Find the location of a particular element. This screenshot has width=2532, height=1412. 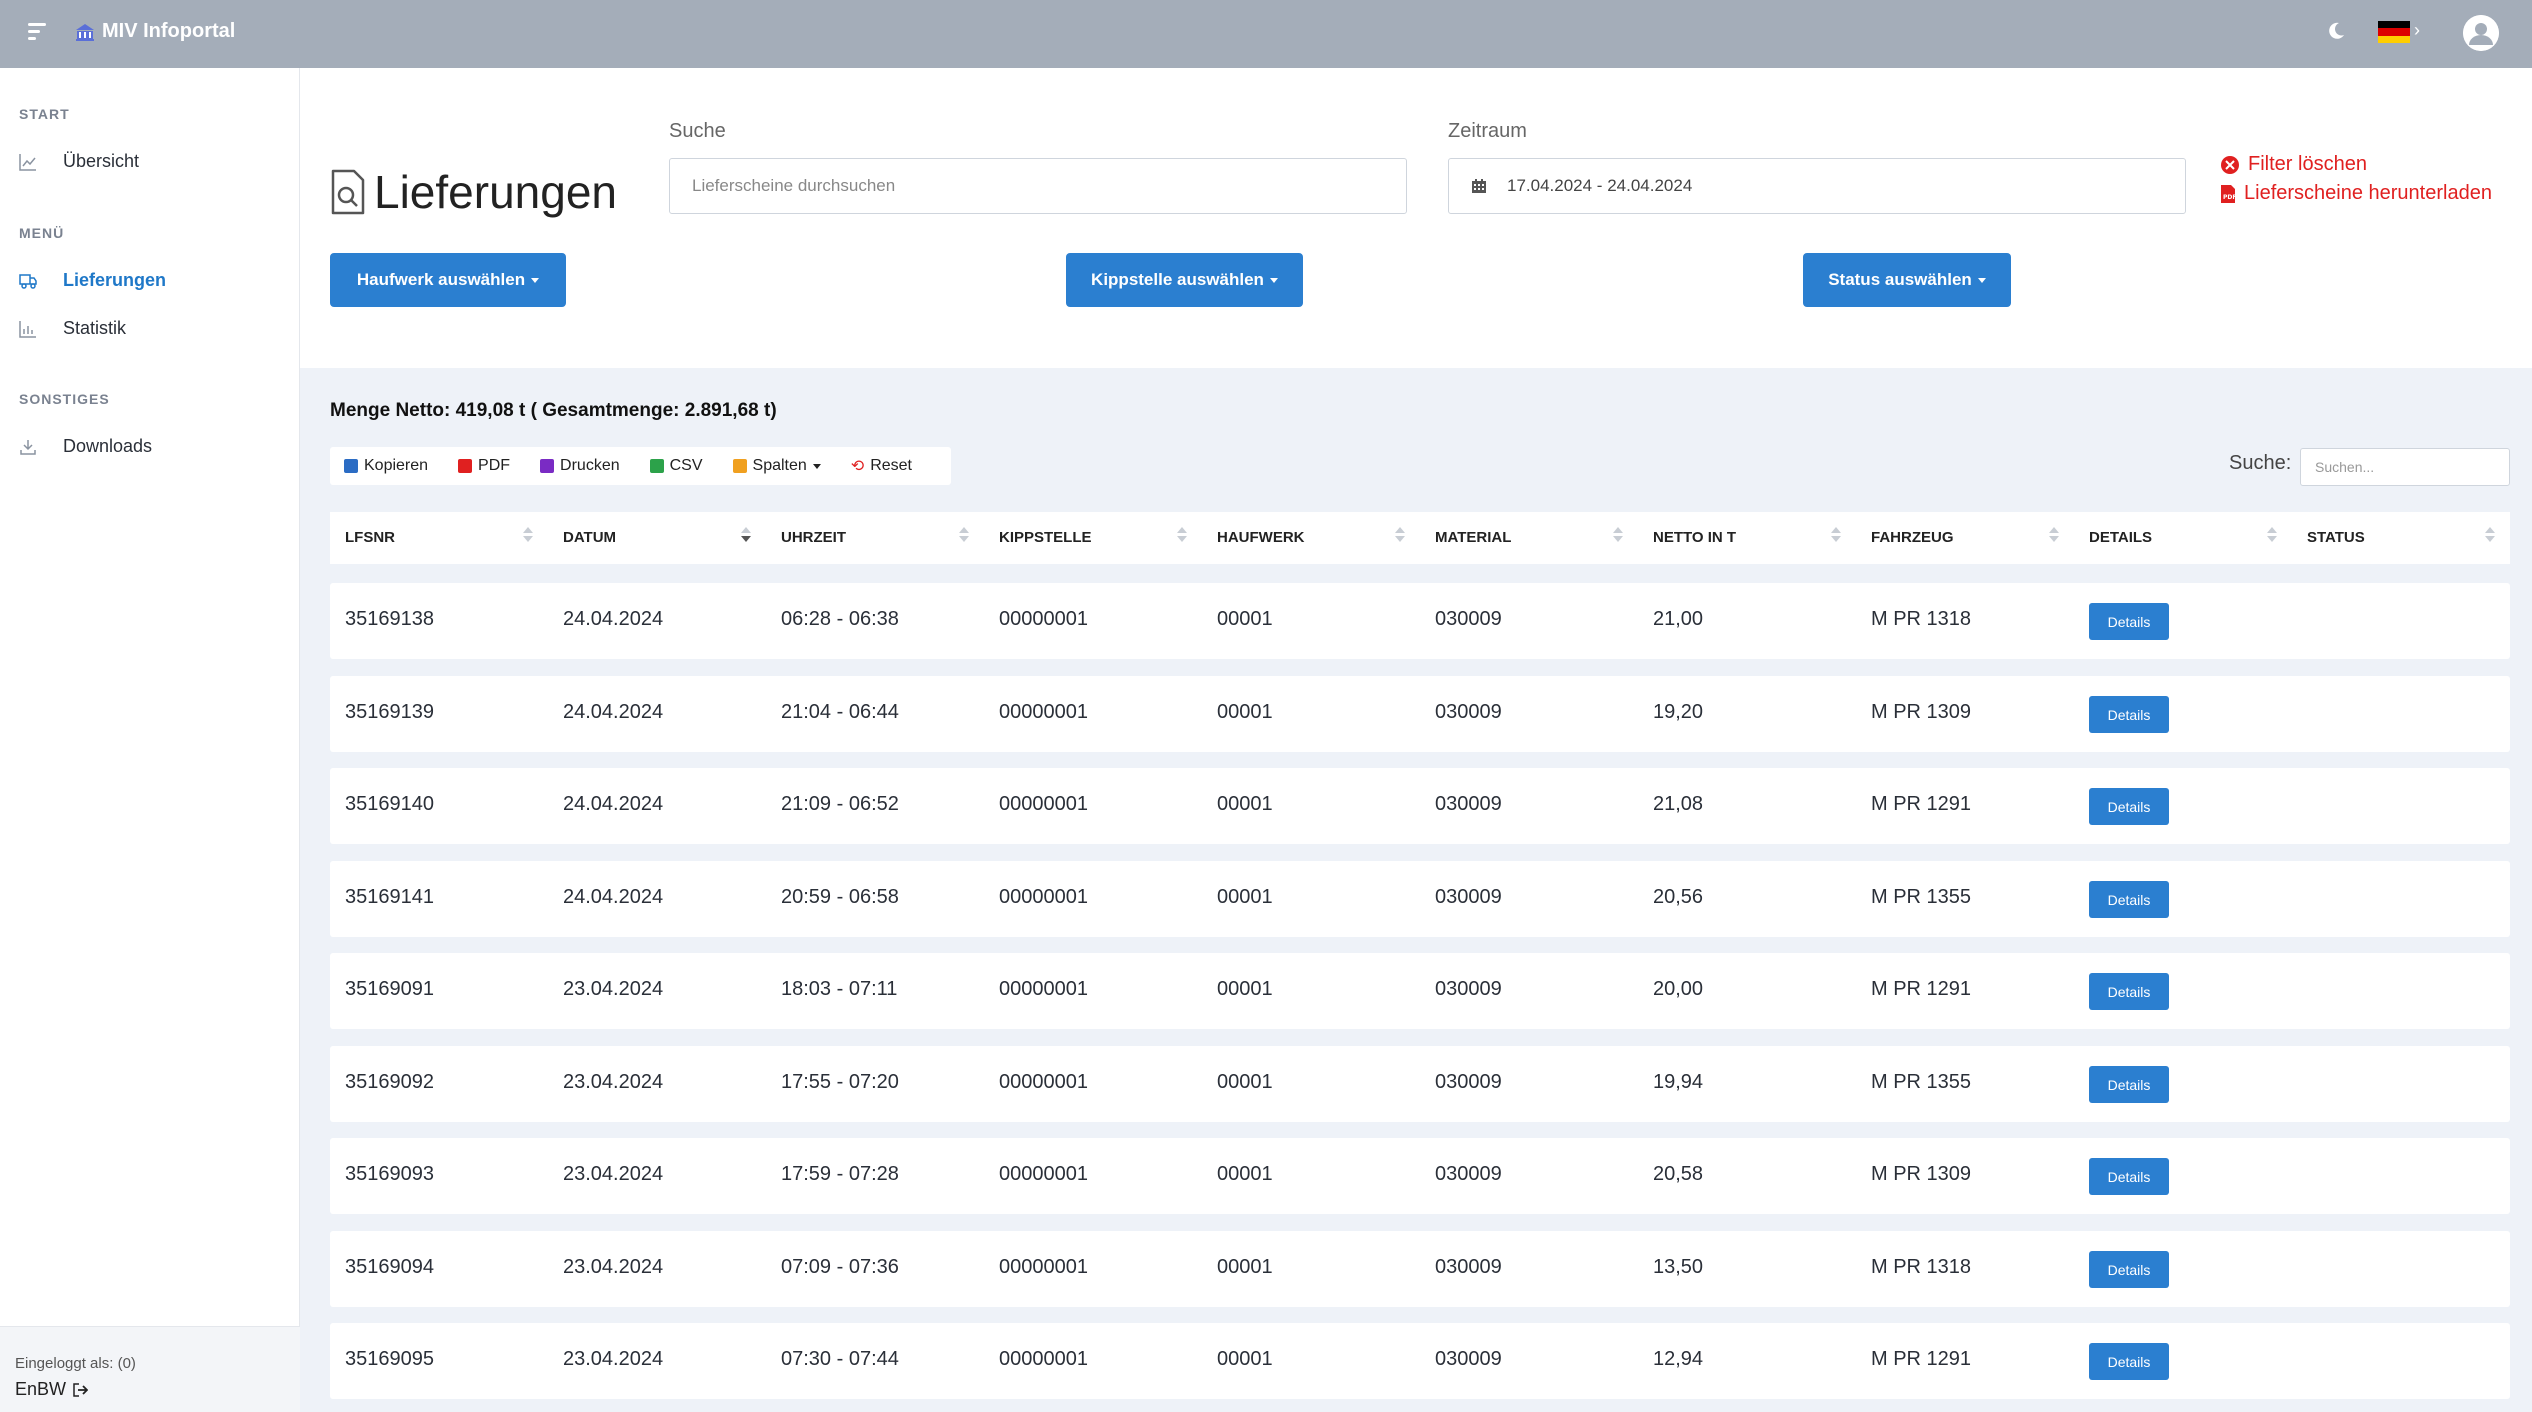

sidebar-item-downloads: Downloads is located at coordinates (85, 446).